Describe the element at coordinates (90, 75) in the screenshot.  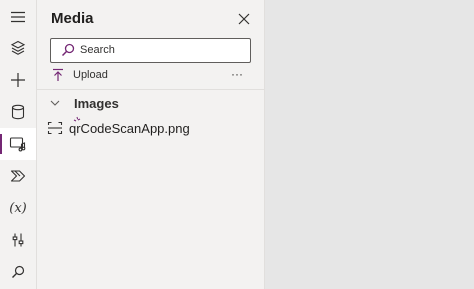
I see `upload-label: Upload` at that location.